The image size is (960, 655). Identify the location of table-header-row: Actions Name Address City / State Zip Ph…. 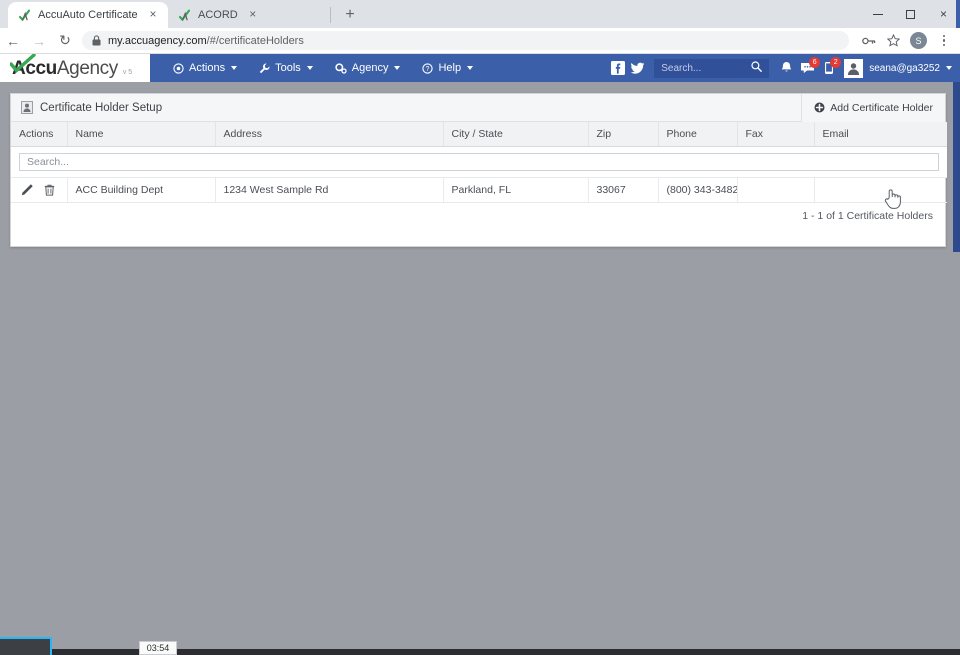
(479, 134).